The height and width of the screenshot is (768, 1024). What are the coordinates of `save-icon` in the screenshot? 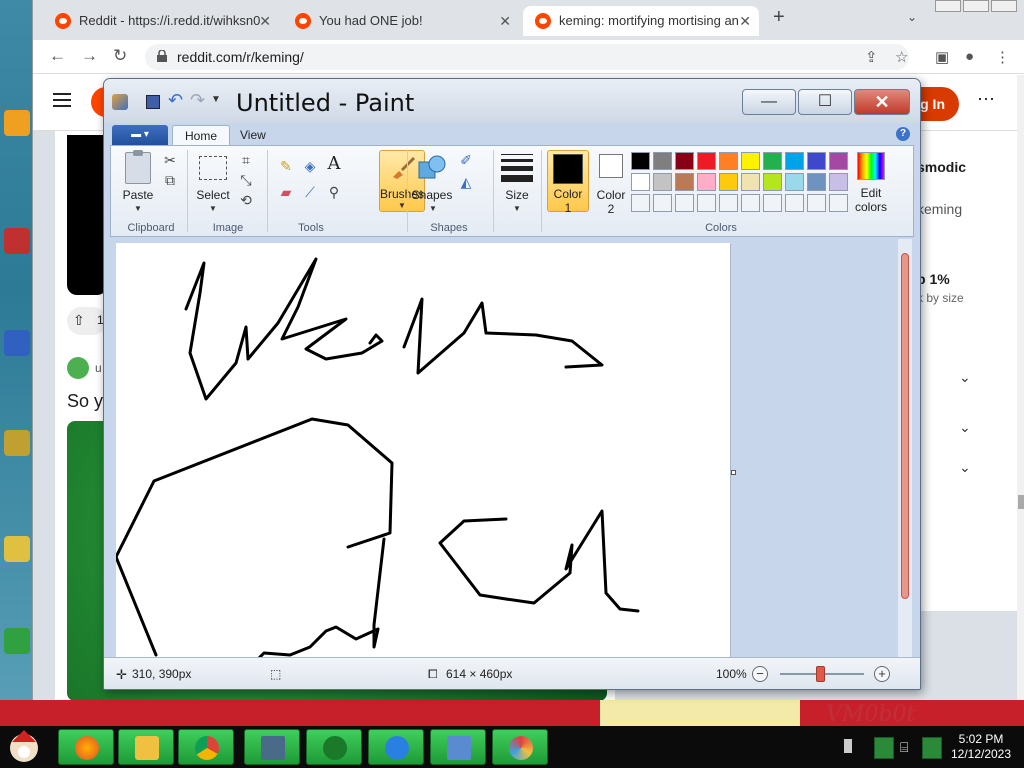 It's located at (153, 102).